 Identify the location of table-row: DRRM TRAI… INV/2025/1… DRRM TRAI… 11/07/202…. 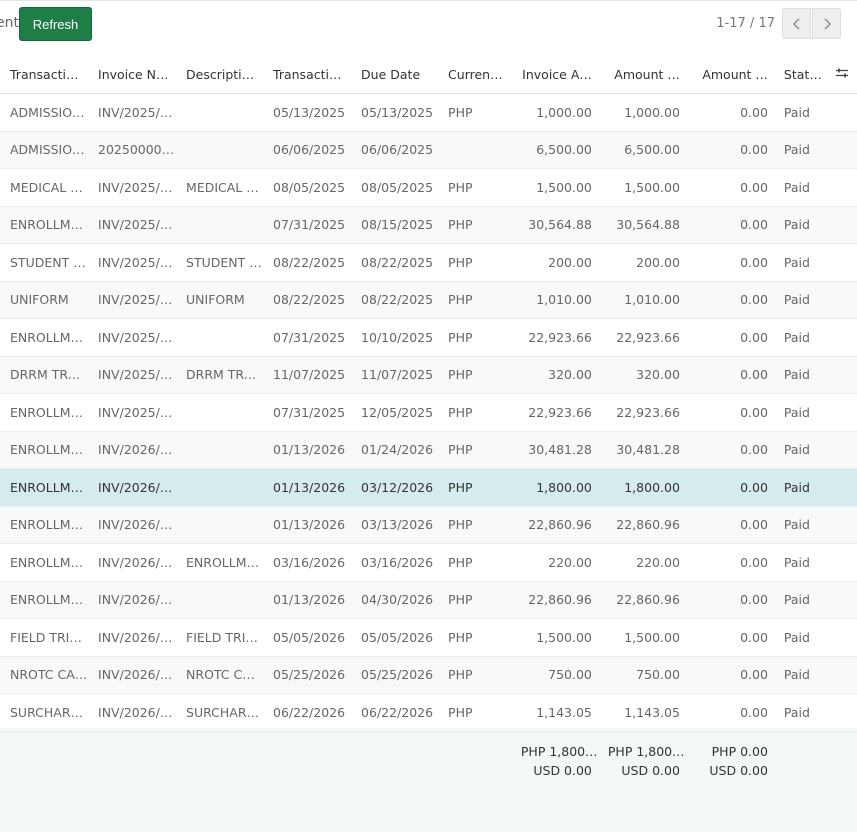
(428, 375).